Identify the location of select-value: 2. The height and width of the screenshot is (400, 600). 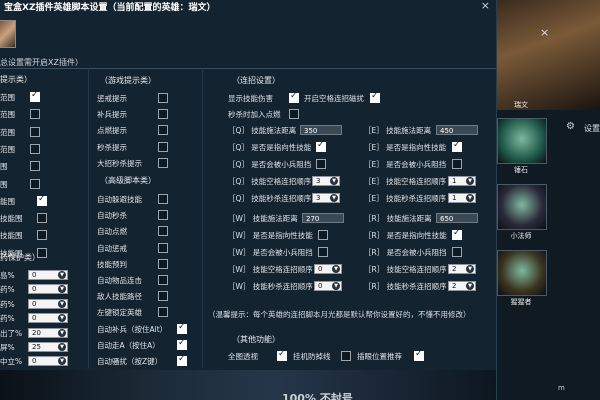
(454, 269).